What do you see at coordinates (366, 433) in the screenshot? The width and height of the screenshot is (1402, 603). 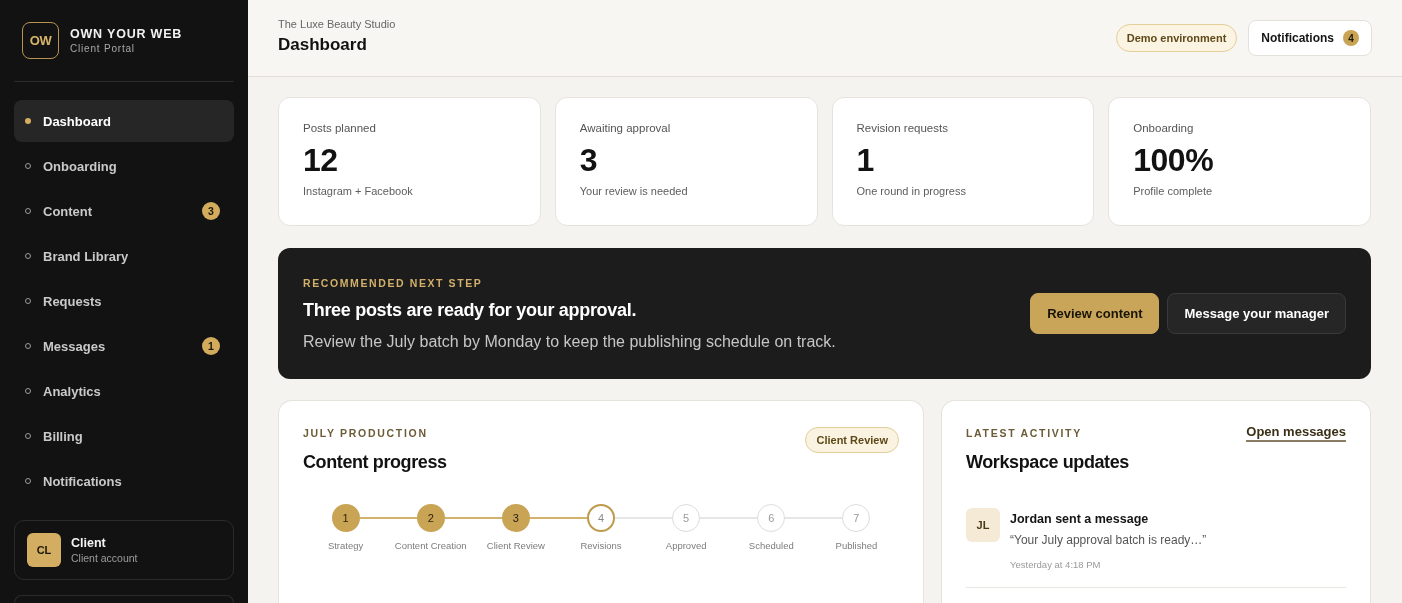 I see `card-eyebrow: JULY PRODUCTION` at bounding box center [366, 433].